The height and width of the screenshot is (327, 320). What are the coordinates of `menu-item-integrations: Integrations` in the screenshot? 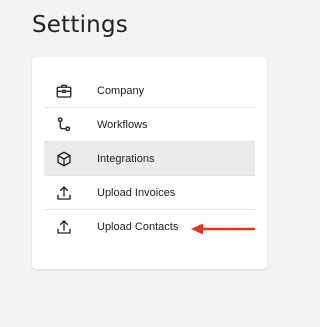 It's located at (149, 159).